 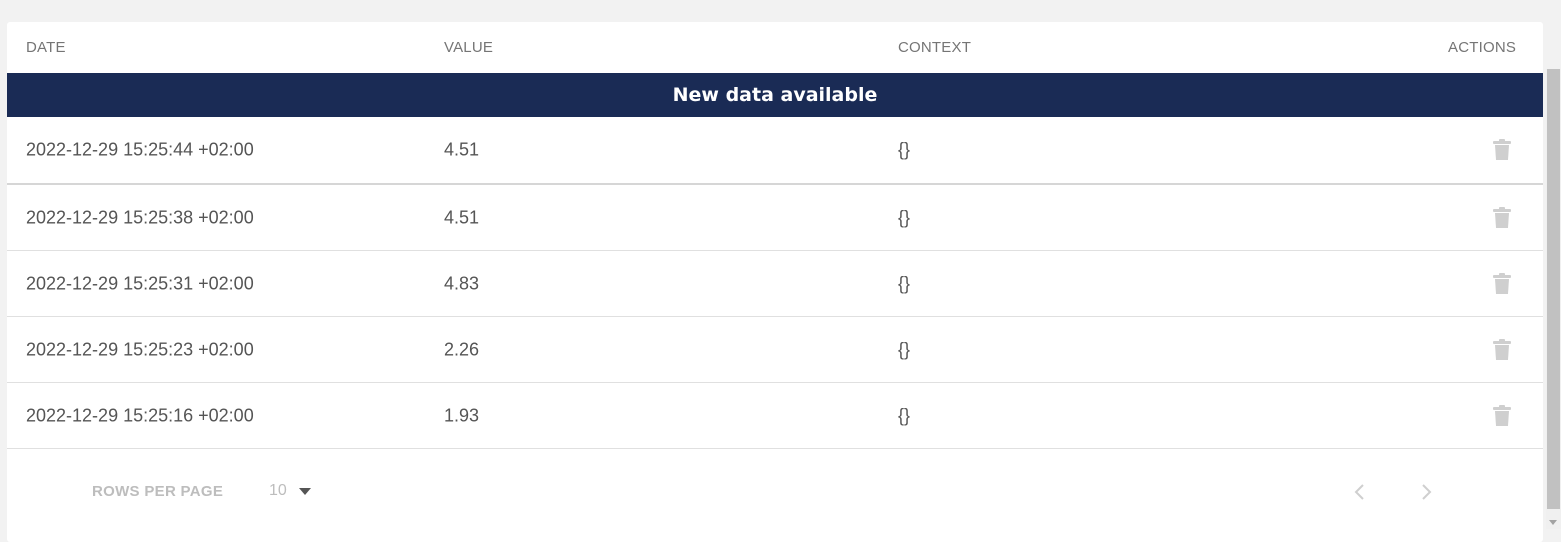 What do you see at coordinates (46, 47) in the screenshot?
I see `column-header-date: DATE` at bounding box center [46, 47].